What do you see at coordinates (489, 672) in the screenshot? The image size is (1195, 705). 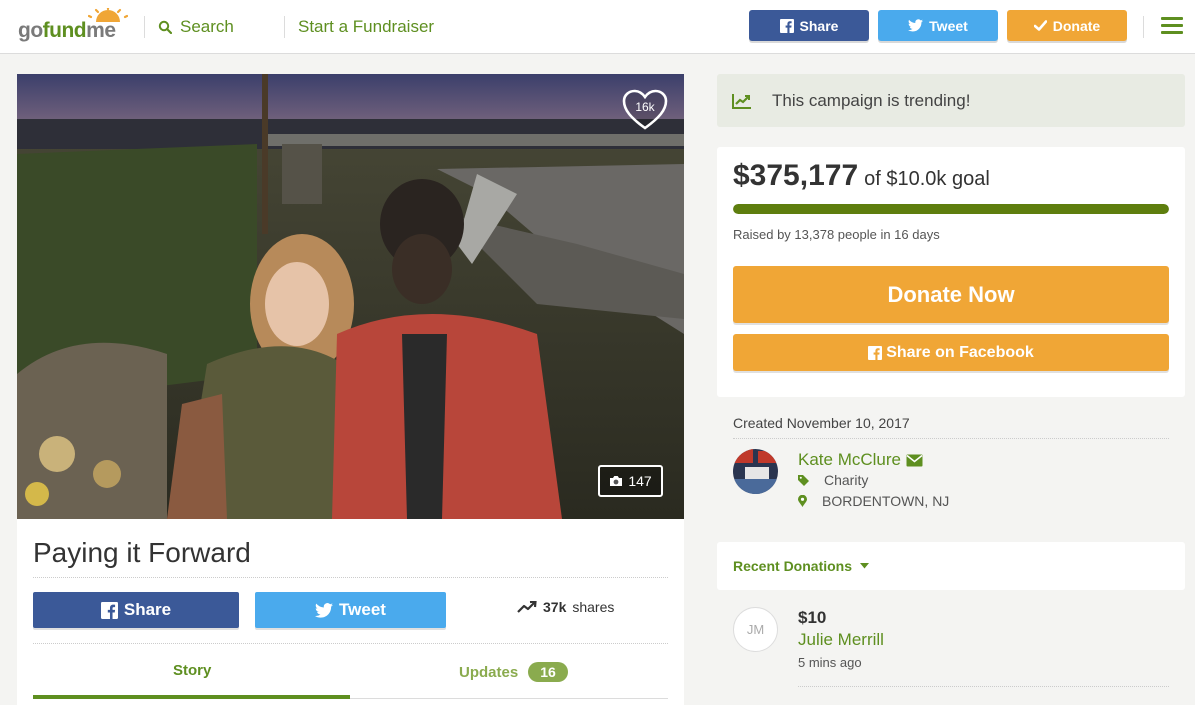 I see `tab-updates-label: Updates` at bounding box center [489, 672].